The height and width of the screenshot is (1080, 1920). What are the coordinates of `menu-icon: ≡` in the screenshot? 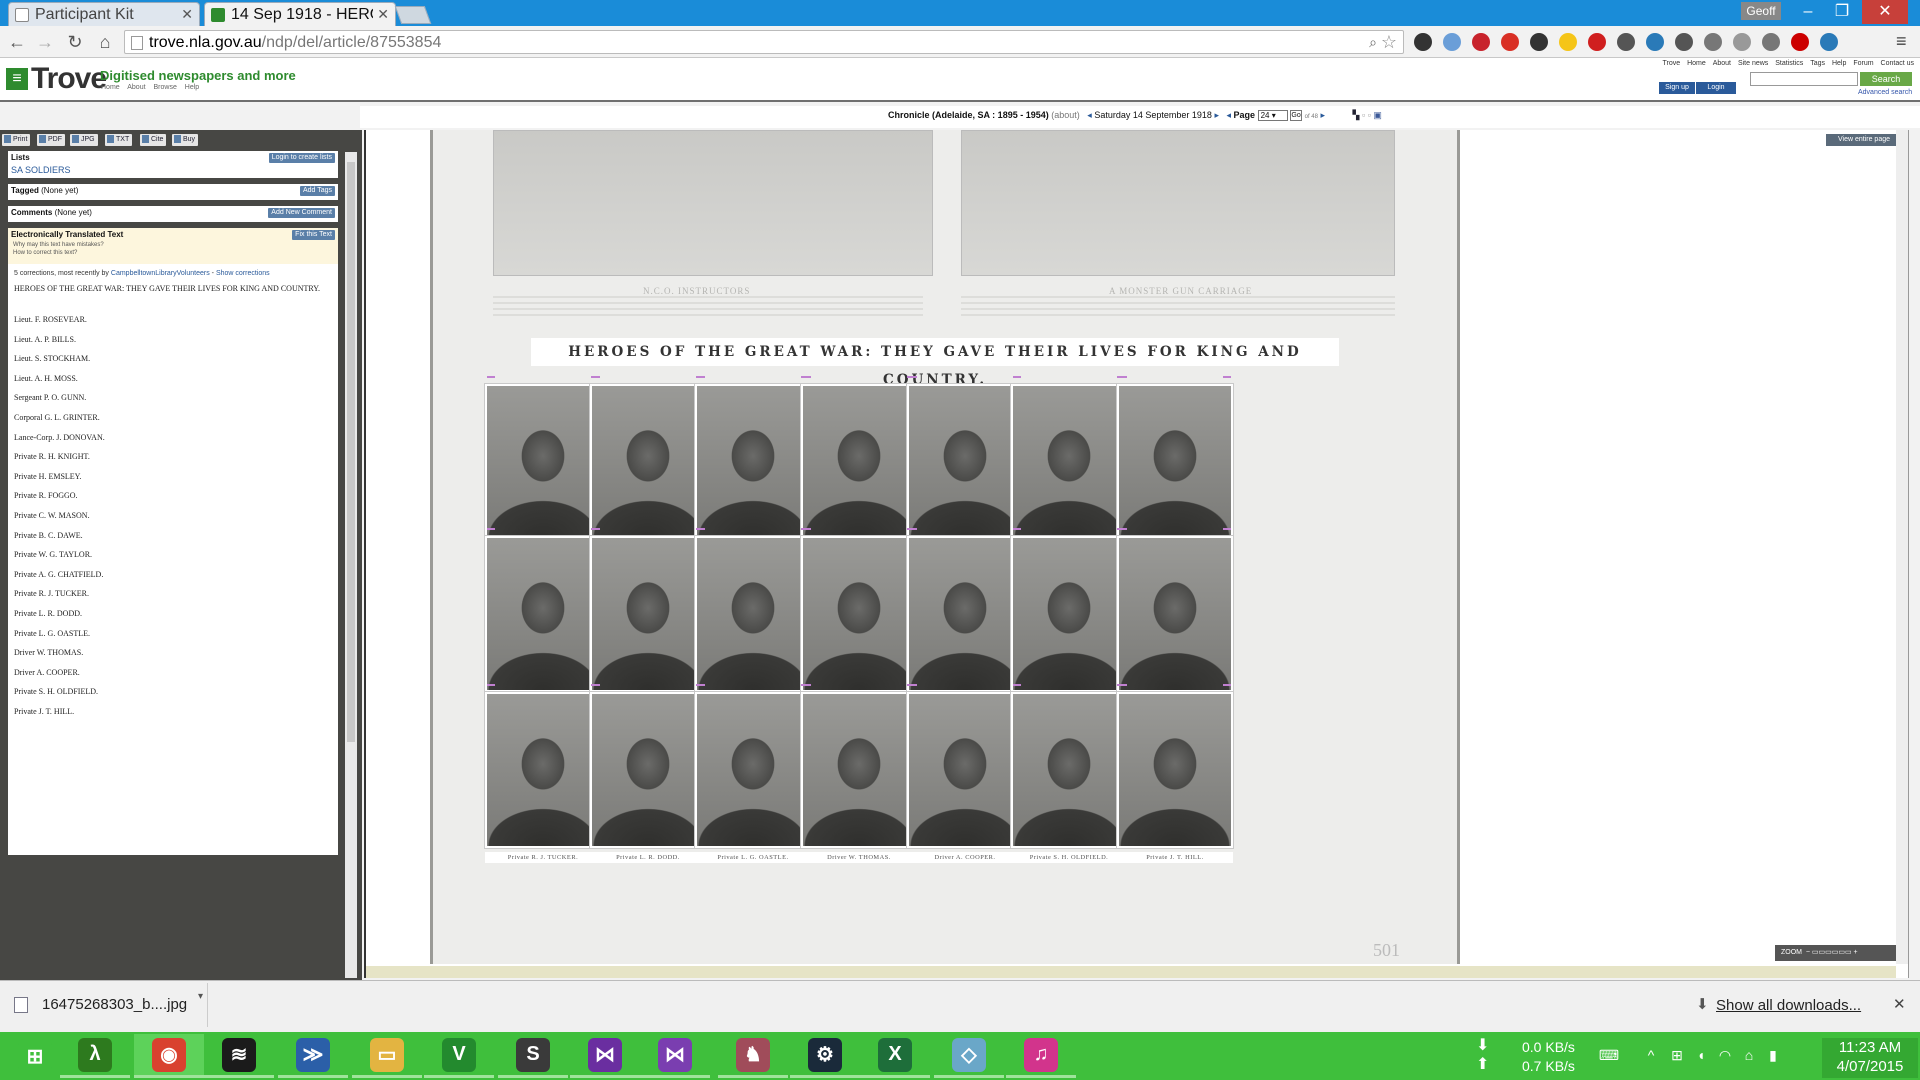 It's located at (1901, 41).